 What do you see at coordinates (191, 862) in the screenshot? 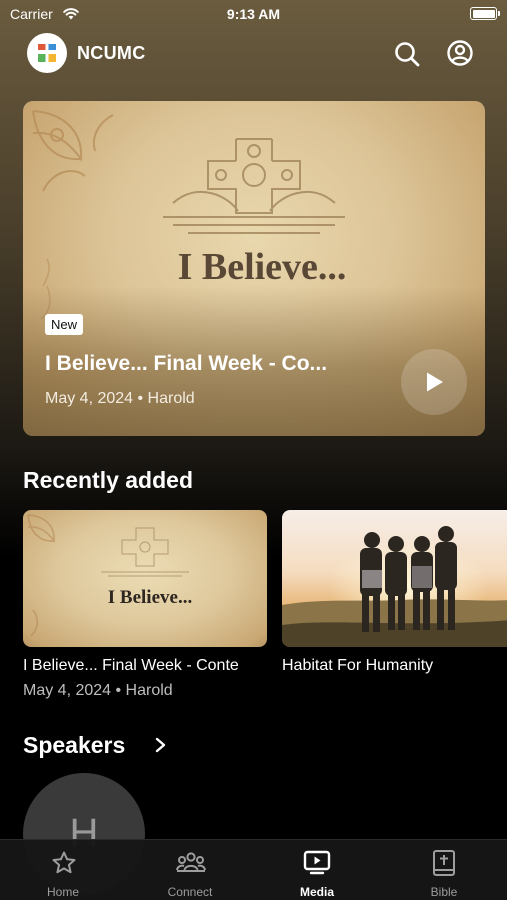
I see `people-icon` at bounding box center [191, 862].